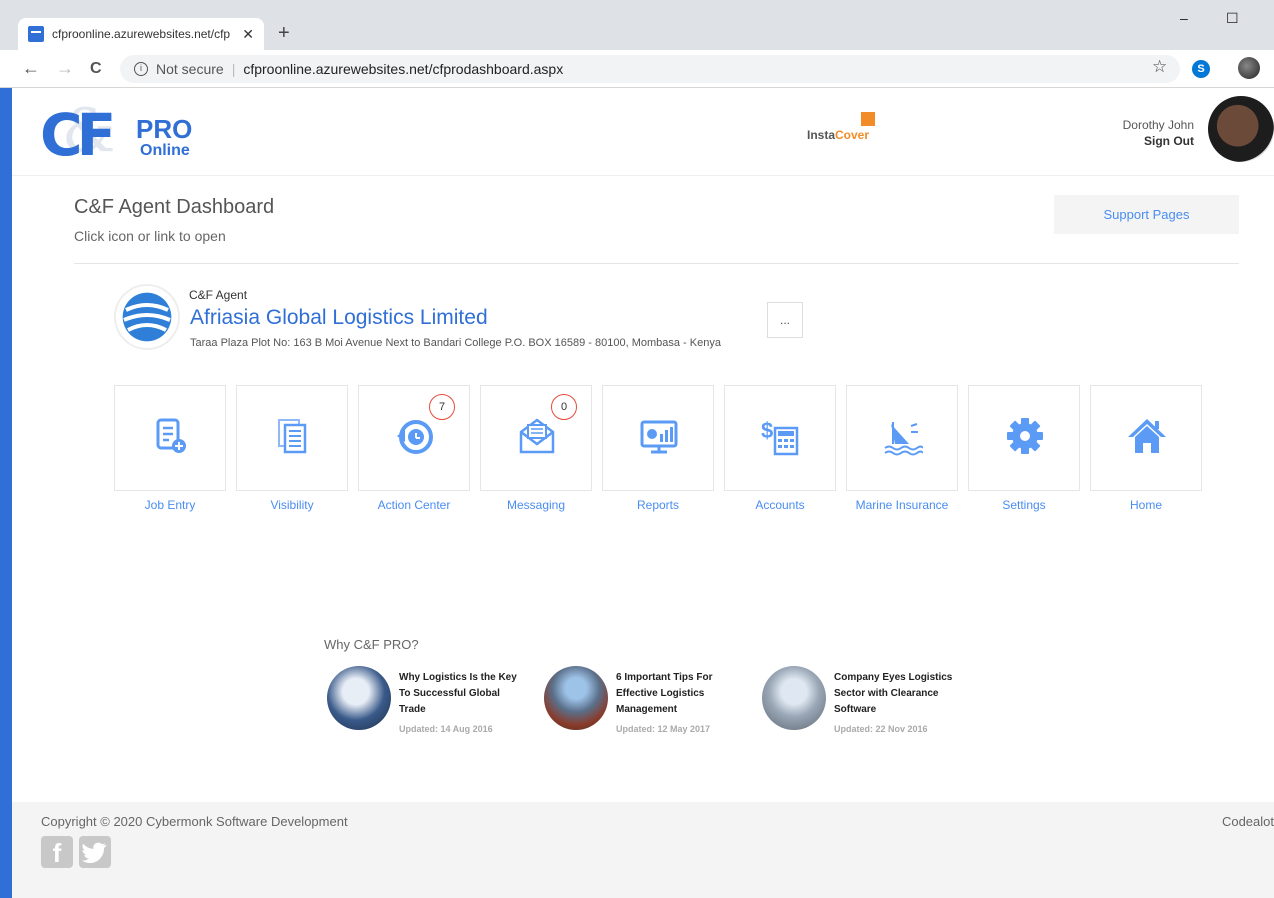  Describe the element at coordinates (78, 135) in the screenshot. I see `logo-letters: CF` at that location.